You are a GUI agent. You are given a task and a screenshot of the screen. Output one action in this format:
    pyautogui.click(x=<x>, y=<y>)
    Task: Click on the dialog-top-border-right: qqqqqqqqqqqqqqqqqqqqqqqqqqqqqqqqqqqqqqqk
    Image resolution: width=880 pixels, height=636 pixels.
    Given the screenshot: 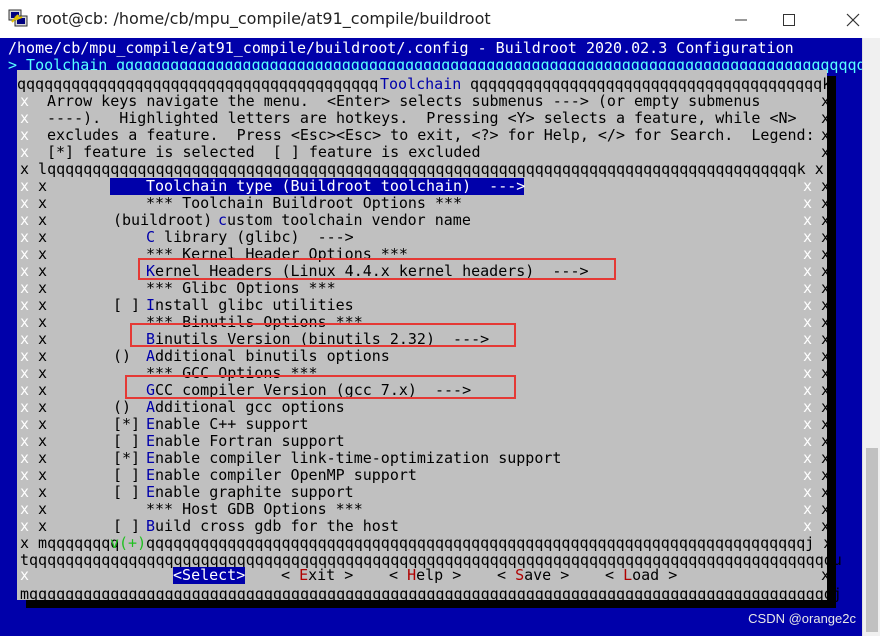 What is the action you would take?
    pyautogui.click(x=651, y=84)
    